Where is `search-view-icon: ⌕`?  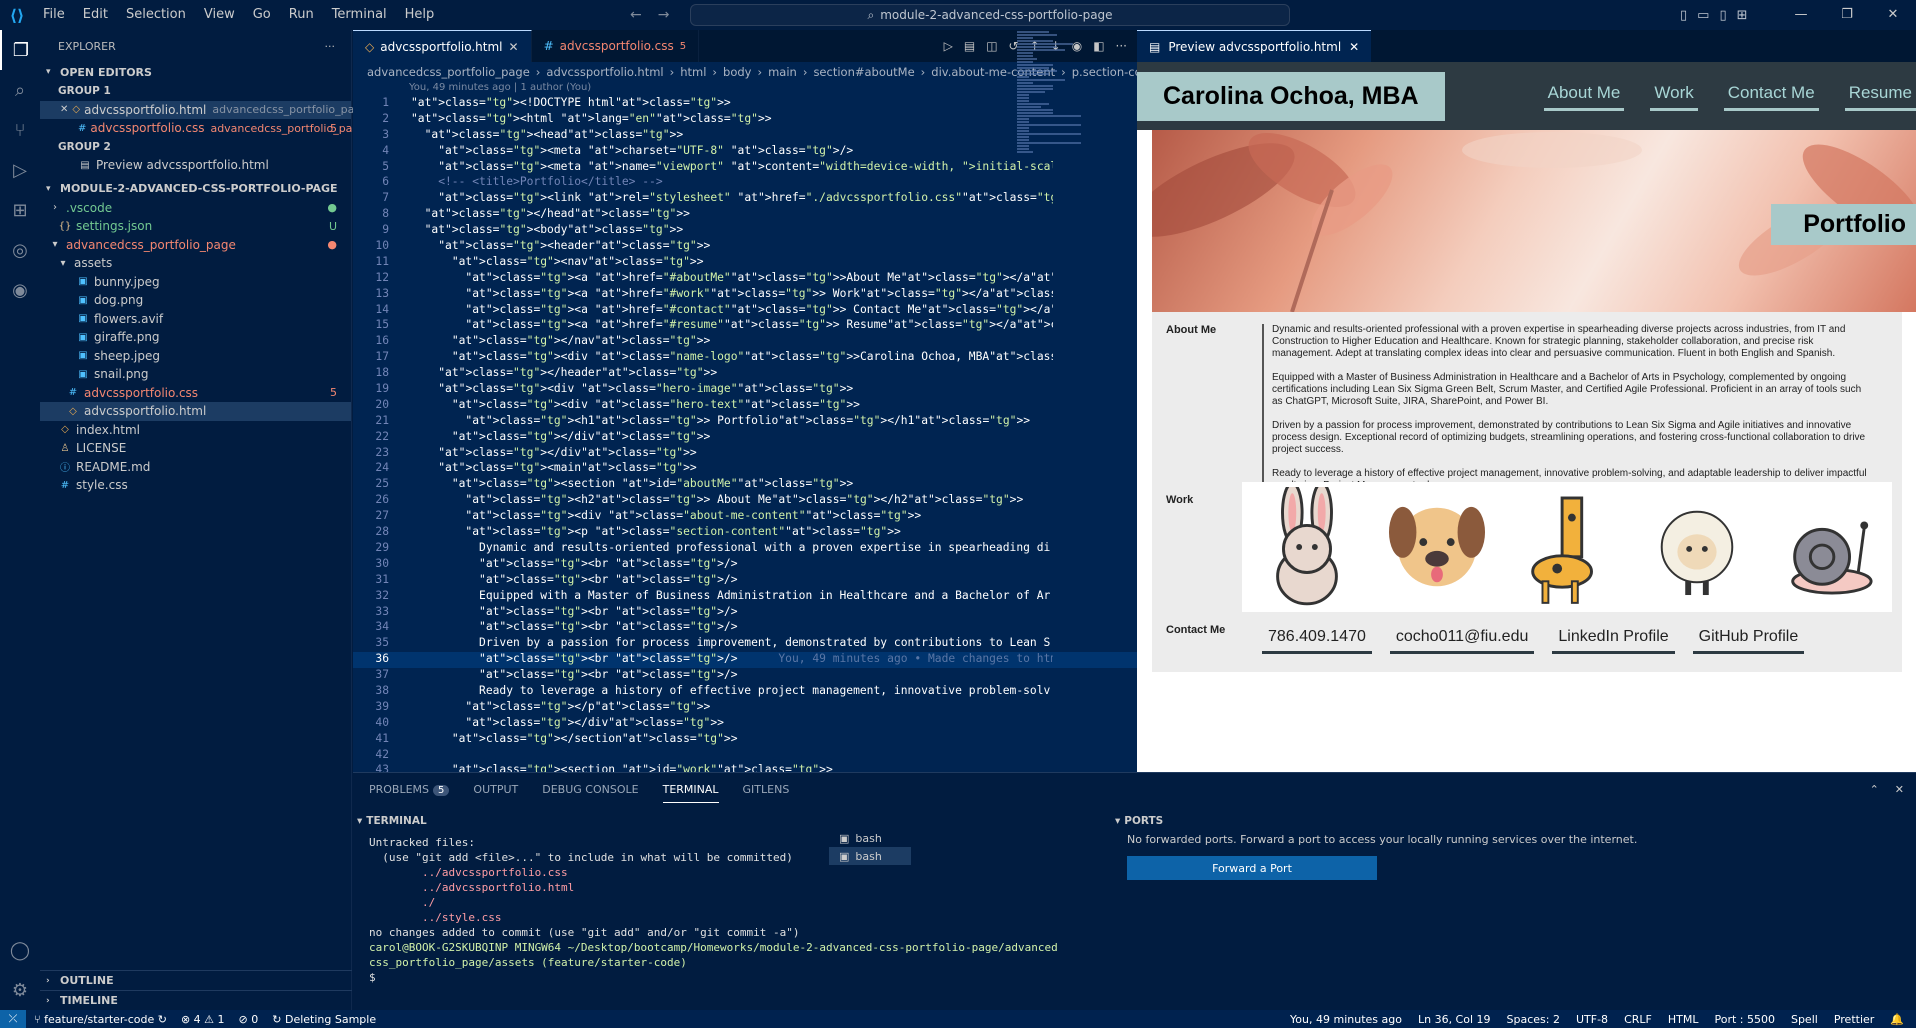
search-view-icon: ⌕ is located at coordinates (20, 90).